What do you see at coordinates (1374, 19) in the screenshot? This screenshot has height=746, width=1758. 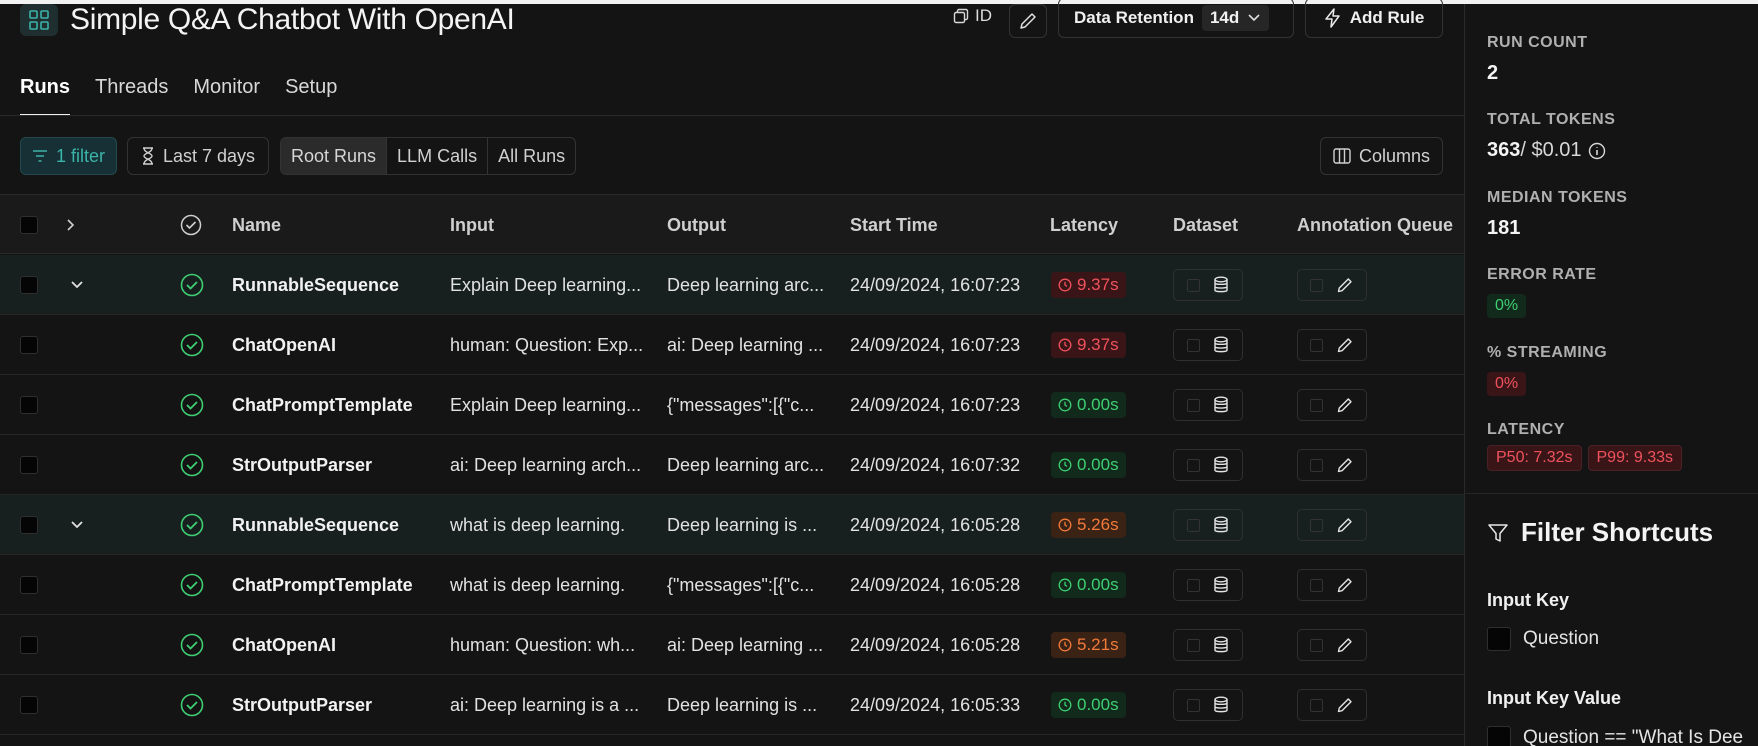 I see `add-rule-button: Add Rule` at bounding box center [1374, 19].